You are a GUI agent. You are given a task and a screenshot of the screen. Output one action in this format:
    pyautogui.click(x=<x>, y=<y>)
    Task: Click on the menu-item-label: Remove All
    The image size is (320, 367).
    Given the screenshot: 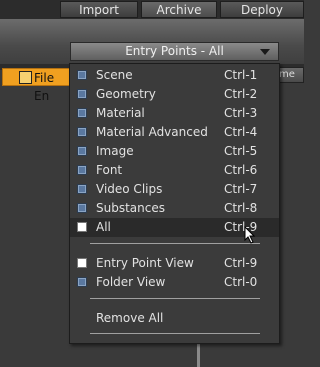 What is the action you would take?
    pyautogui.click(x=130, y=318)
    